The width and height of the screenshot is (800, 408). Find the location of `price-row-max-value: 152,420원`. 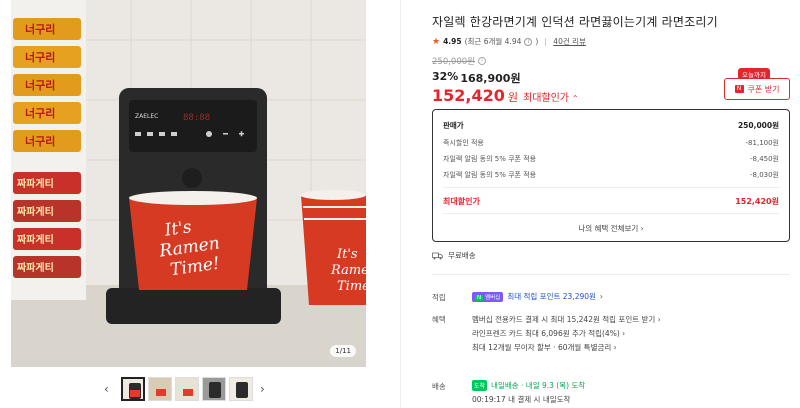

price-row-max-value: 152,420원 is located at coordinates (757, 201).